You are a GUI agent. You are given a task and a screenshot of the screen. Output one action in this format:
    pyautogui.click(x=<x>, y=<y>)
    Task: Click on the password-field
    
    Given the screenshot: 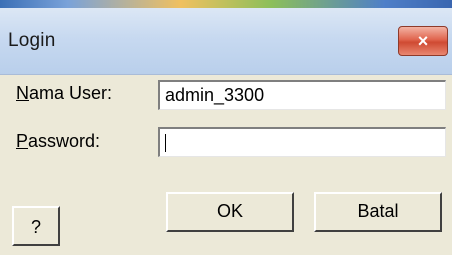 What is the action you would take?
    pyautogui.click(x=302, y=142)
    